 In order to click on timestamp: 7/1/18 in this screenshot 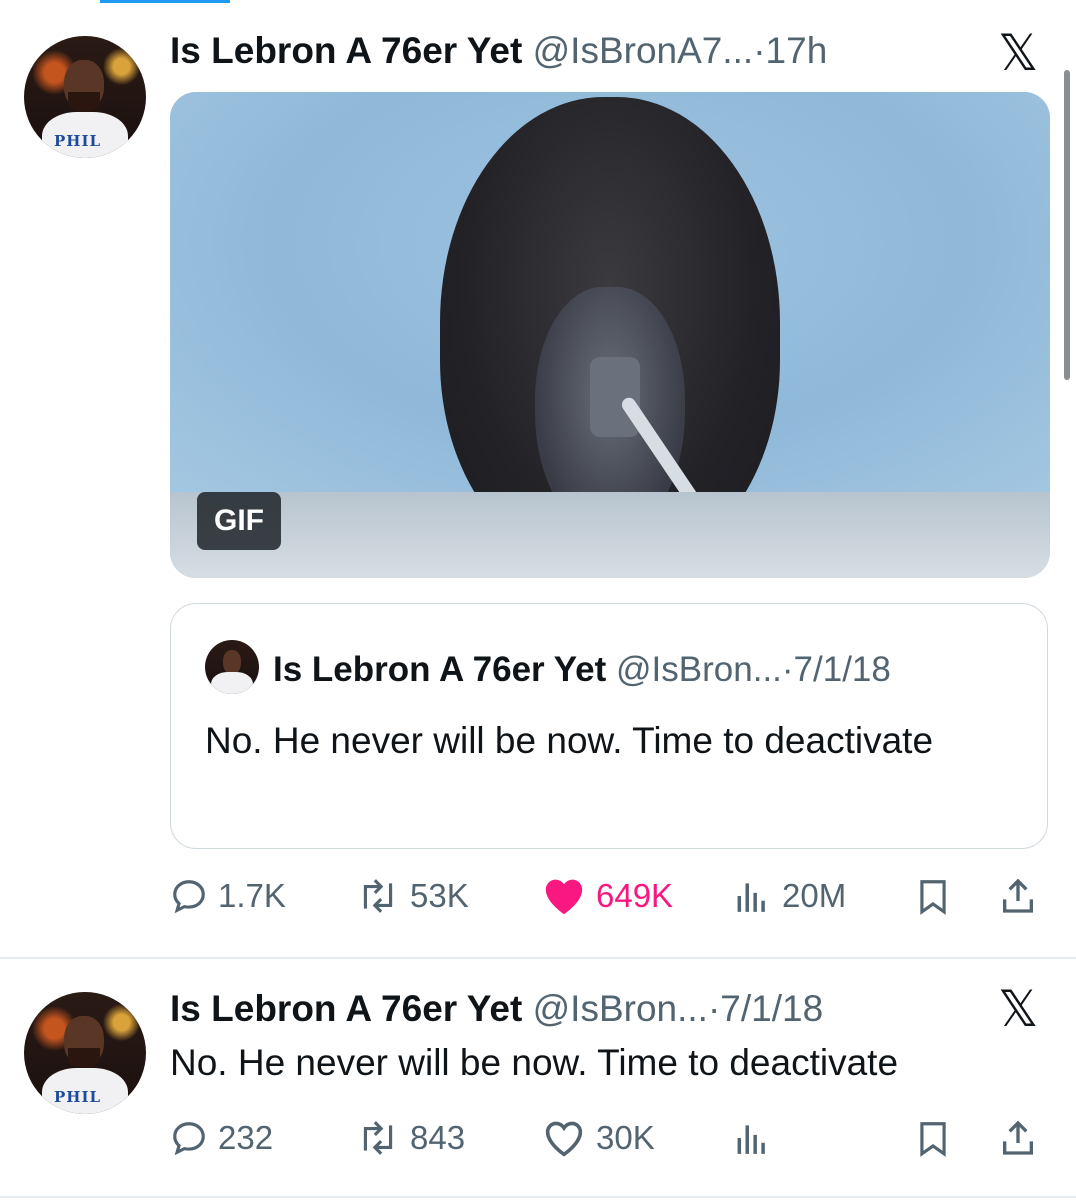, I will do `click(771, 1008)`.